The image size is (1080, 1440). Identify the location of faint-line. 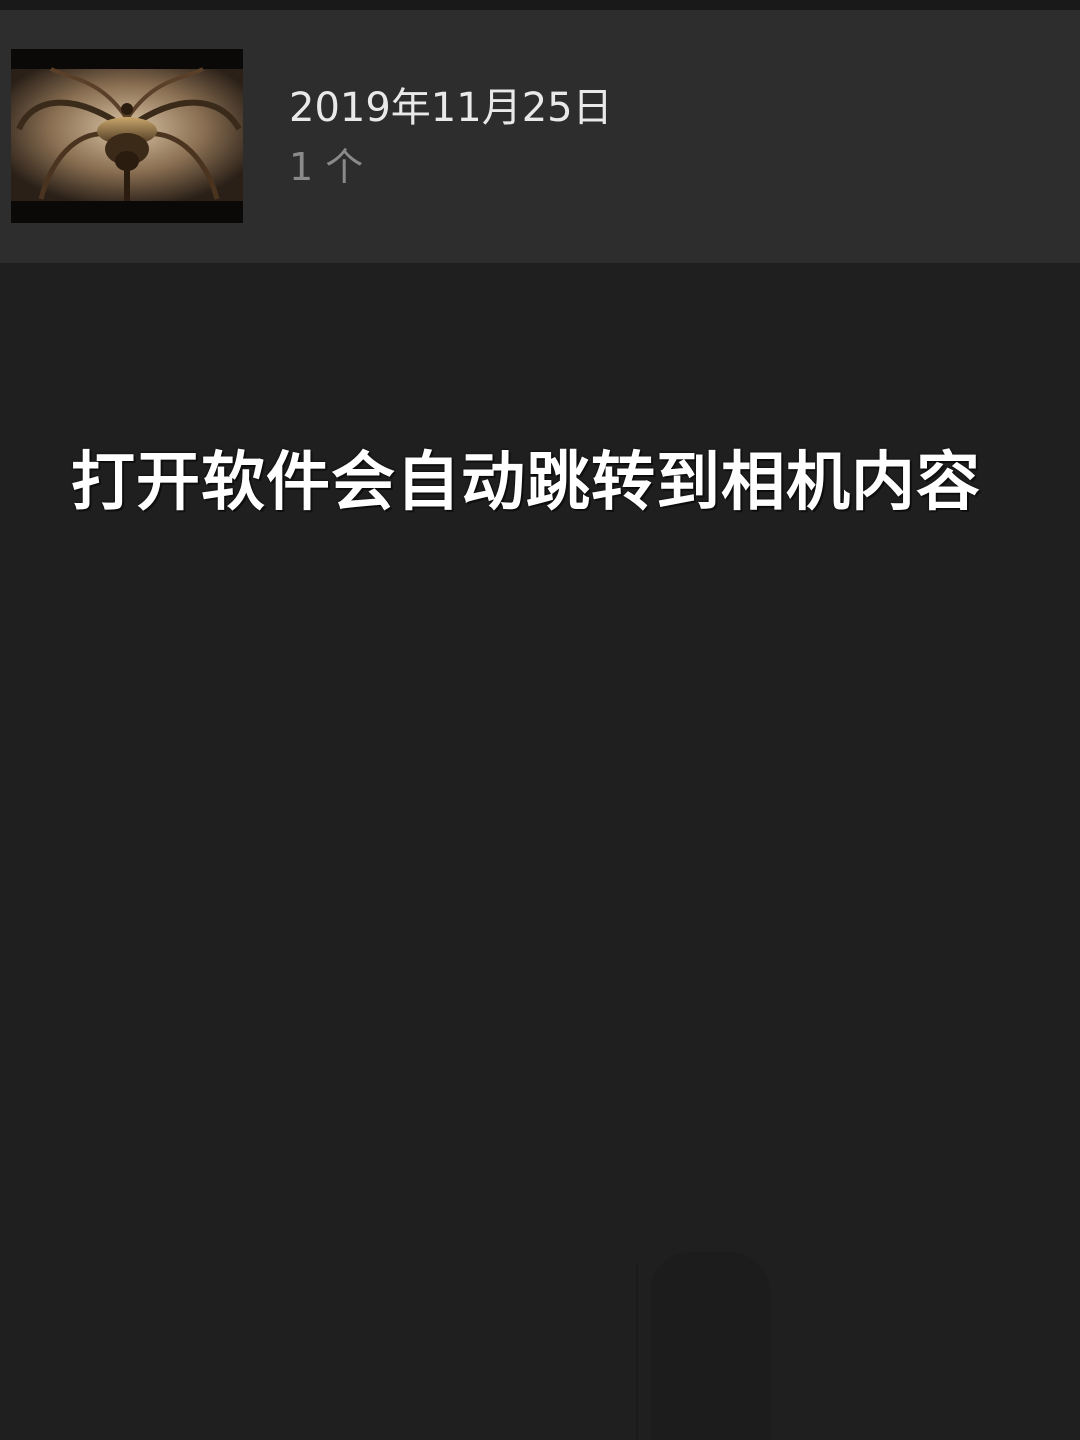
(637, 1352).